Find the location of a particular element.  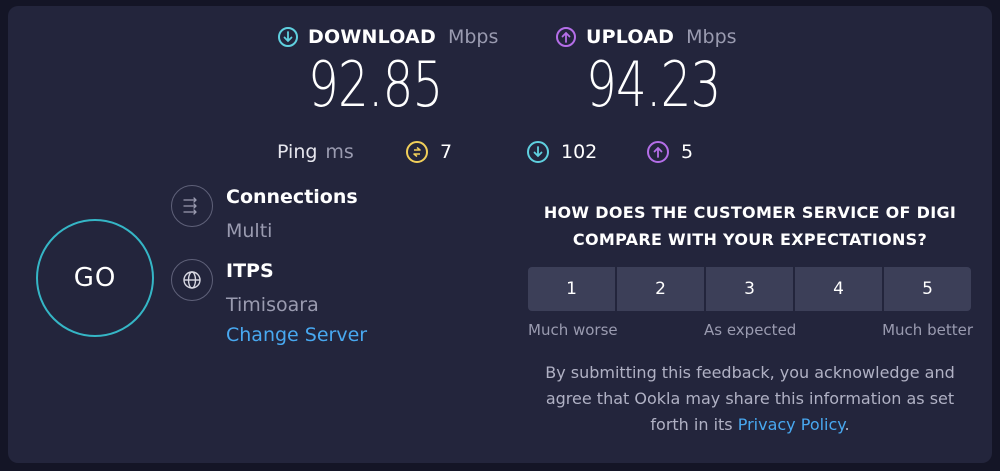

rating-option-4: 4 is located at coordinates (838, 289).